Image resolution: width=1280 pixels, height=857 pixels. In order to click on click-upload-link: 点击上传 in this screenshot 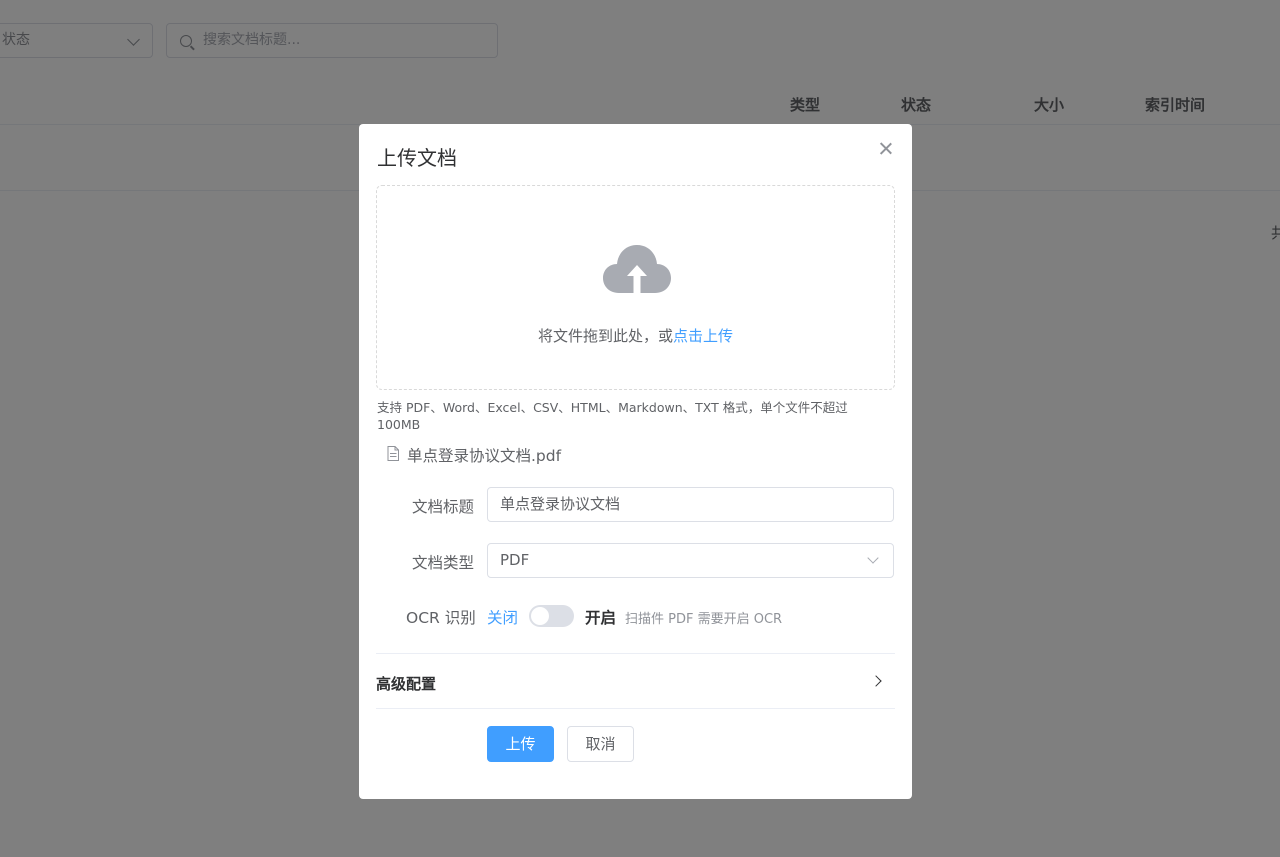, I will do `click(703, 336)`.